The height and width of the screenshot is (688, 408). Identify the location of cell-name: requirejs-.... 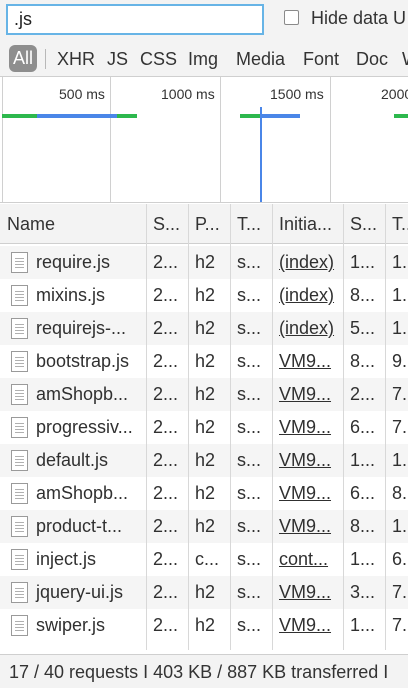
(81, 328).